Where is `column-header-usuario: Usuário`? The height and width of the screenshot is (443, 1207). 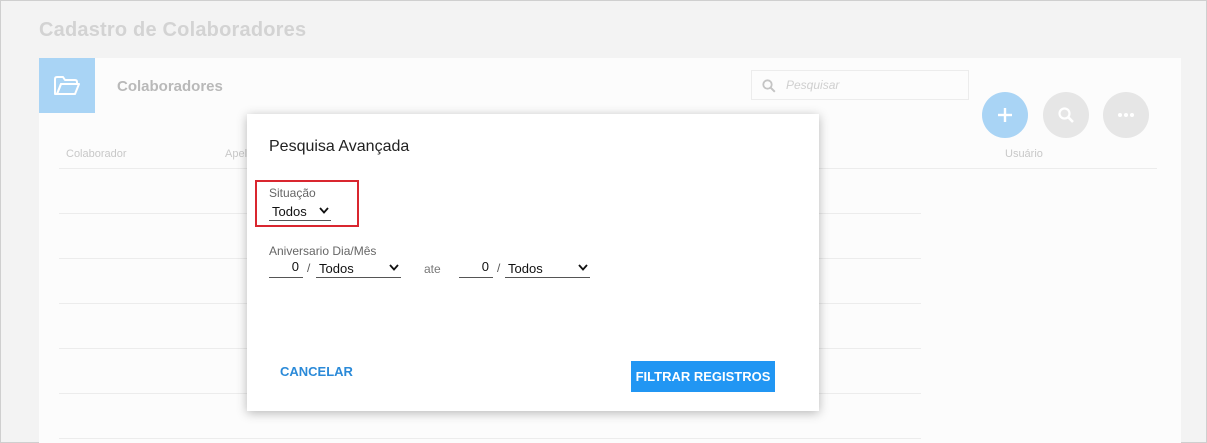 column-header-usuario: Usuário is located at coordinates (1024, 154).